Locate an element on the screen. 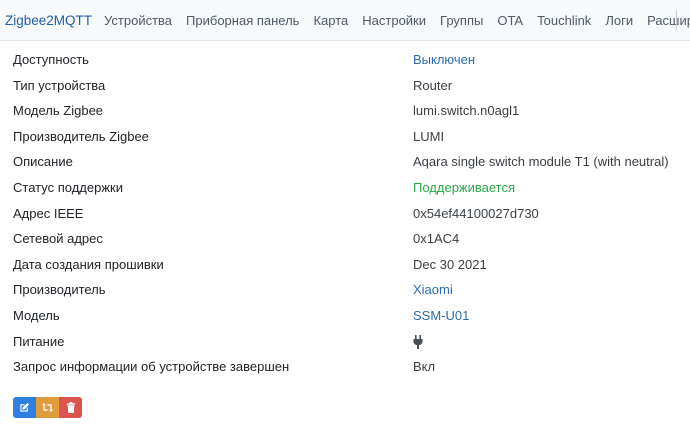 Image resolution: width=690 pixels, height=425 pixels. row-value: 0x1AC4 is located at coordinates (436, 239).